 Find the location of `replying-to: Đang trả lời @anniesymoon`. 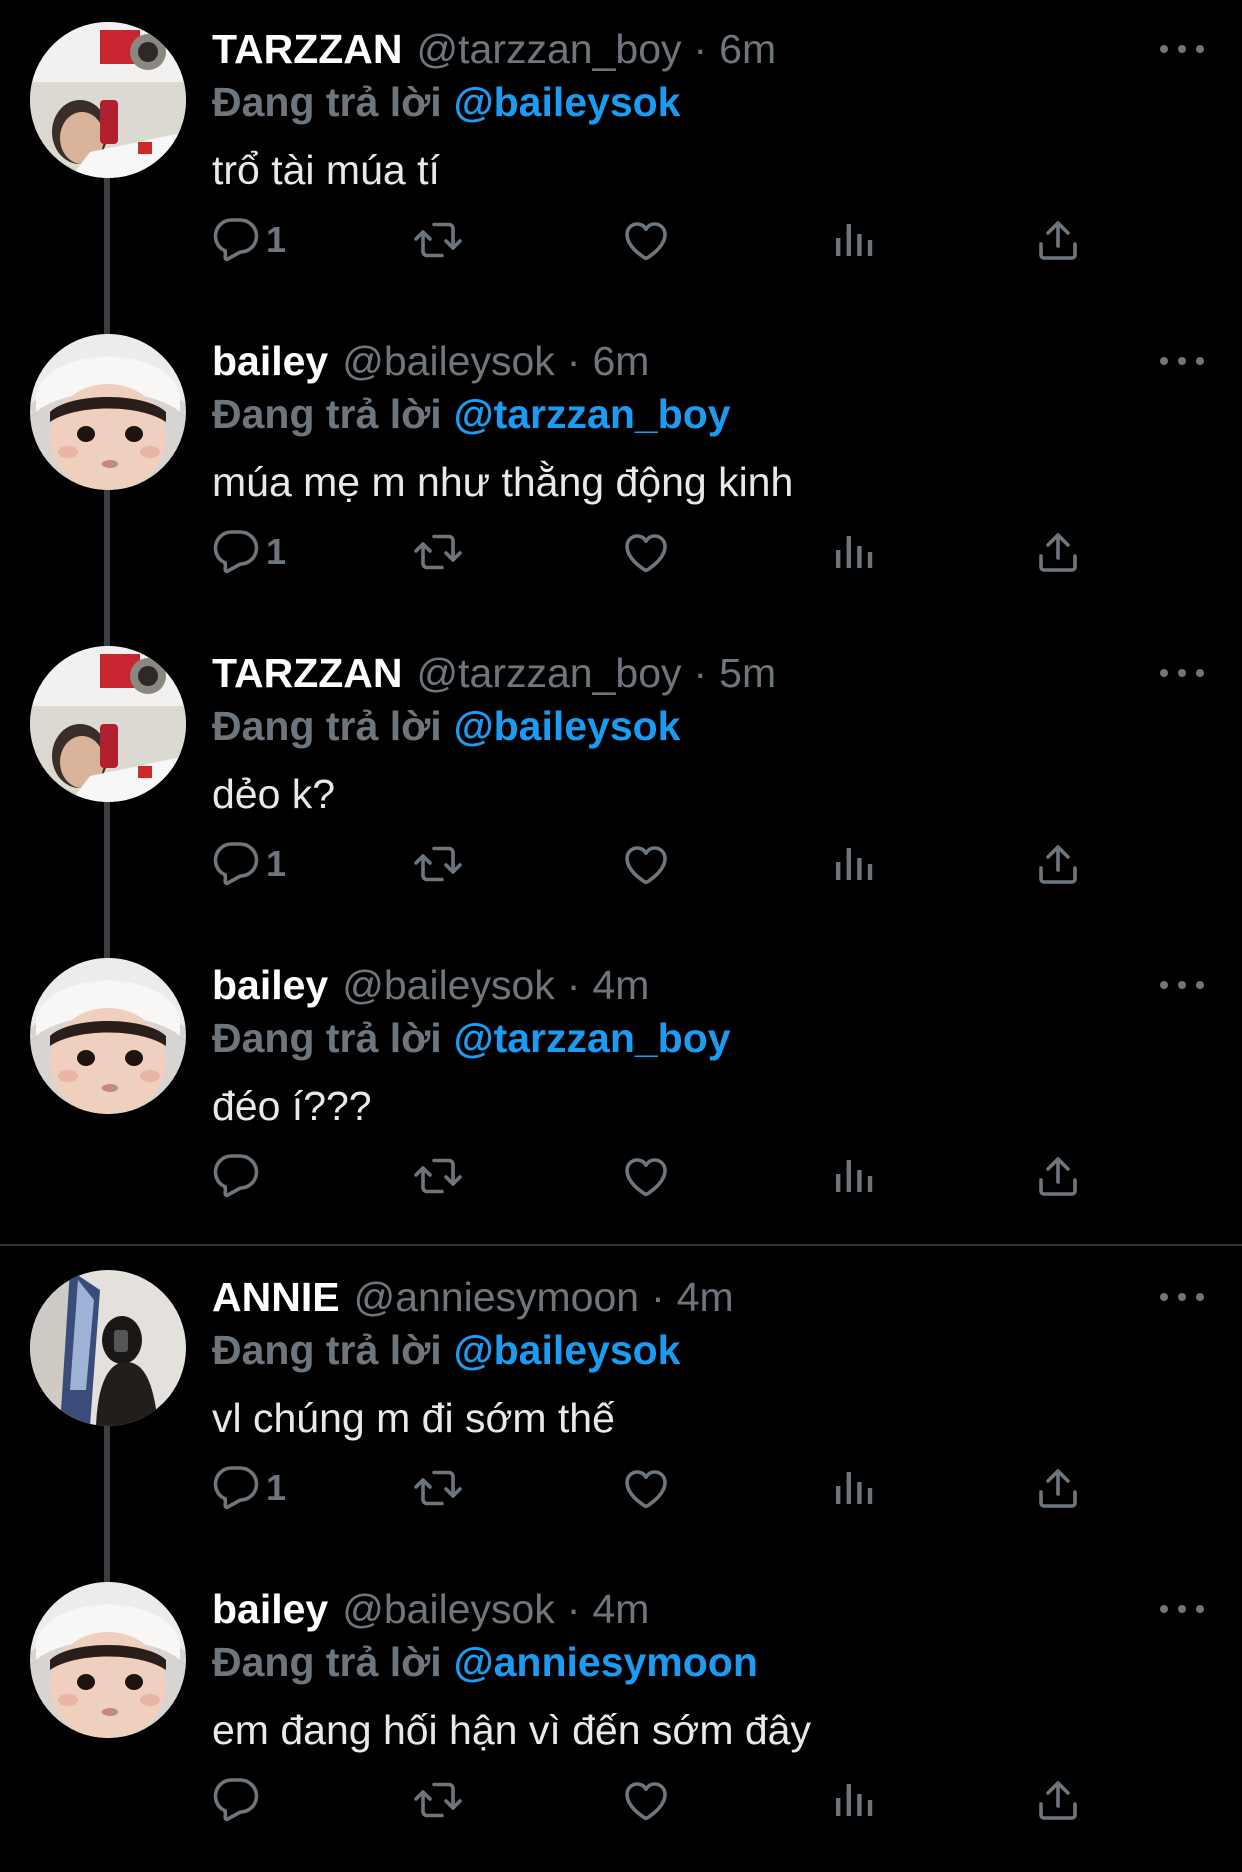

replying-to: Đang trả lời @anniesymoon is located at coordinates (485, 1662).